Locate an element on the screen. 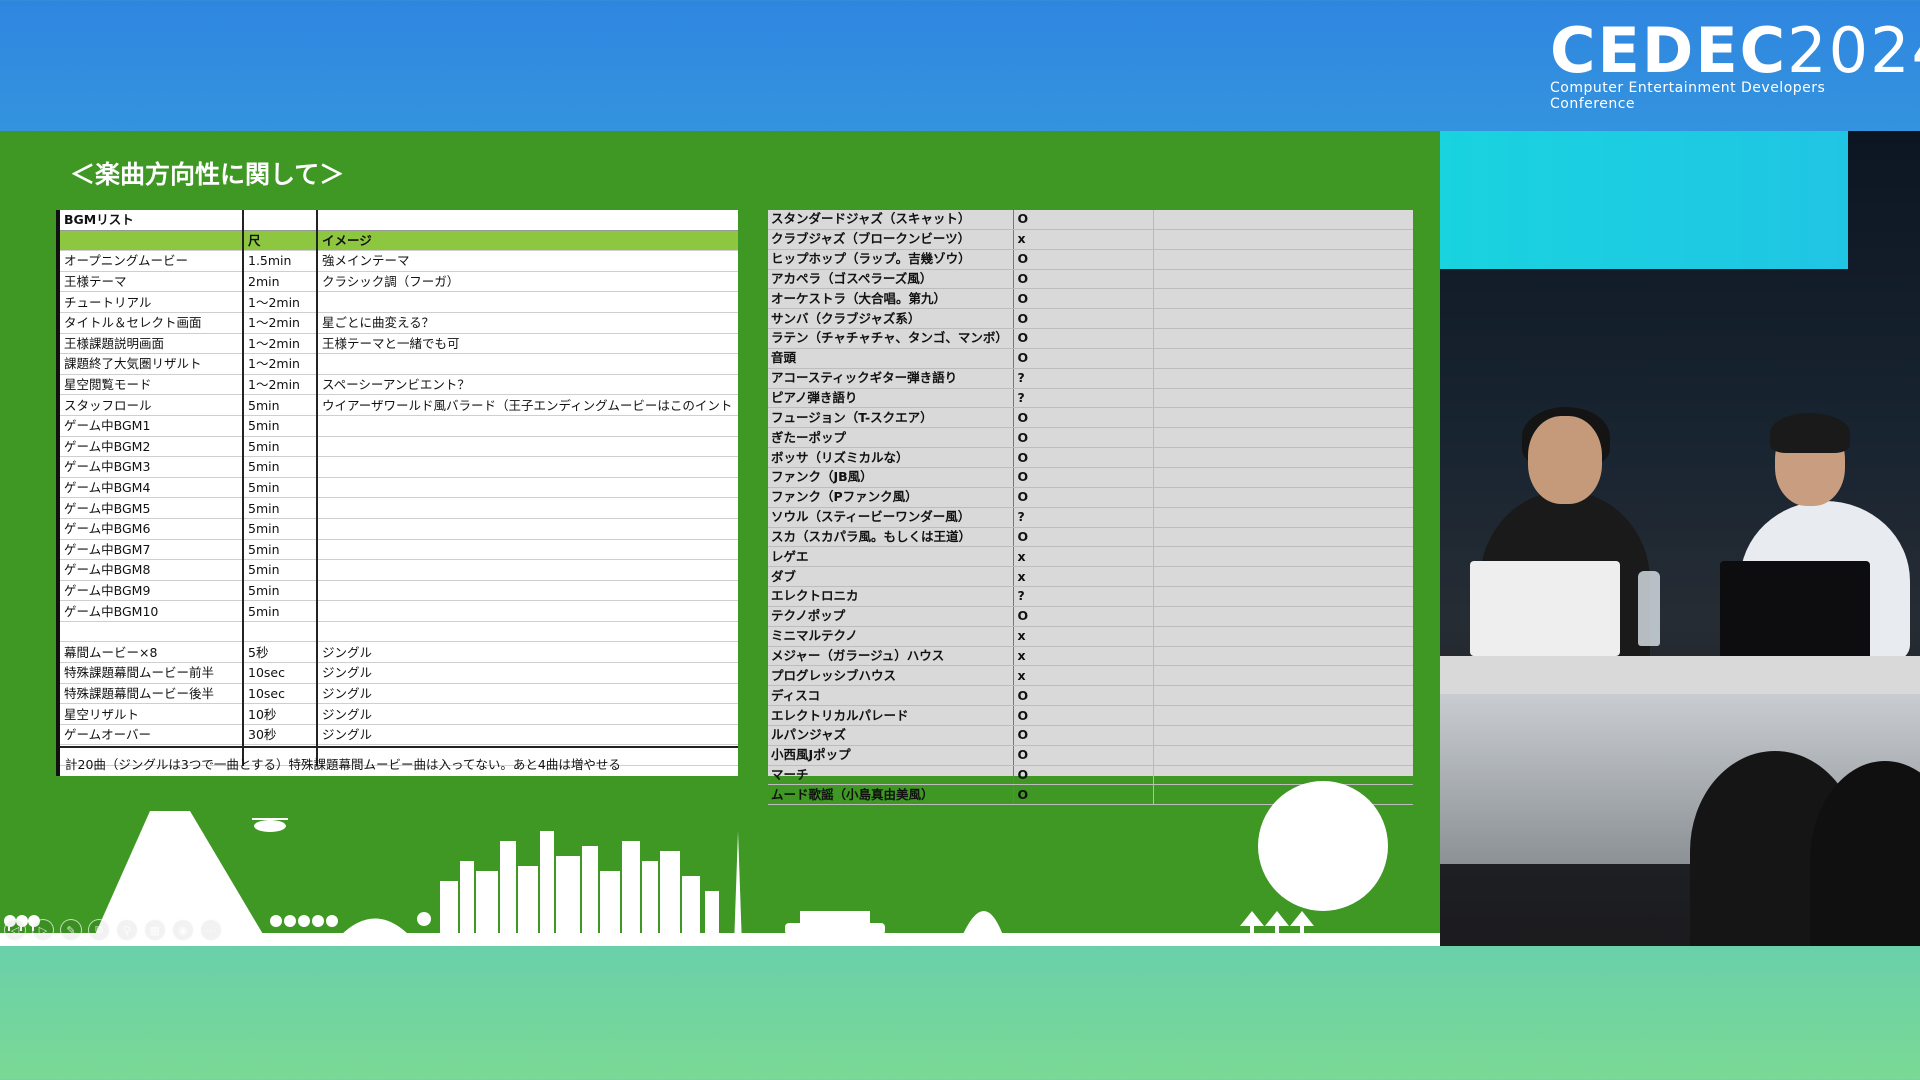  table-row: ぎたーポップ O is located at coordinates (1090, 438).